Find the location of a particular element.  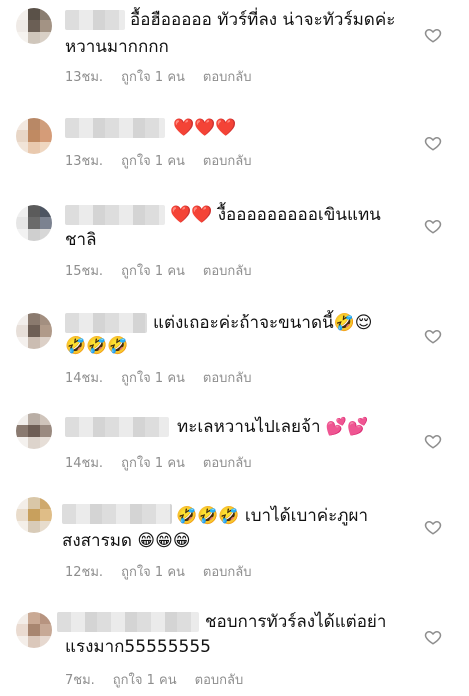

comment-time: 15ชม. is located at coordinates (84, 271).